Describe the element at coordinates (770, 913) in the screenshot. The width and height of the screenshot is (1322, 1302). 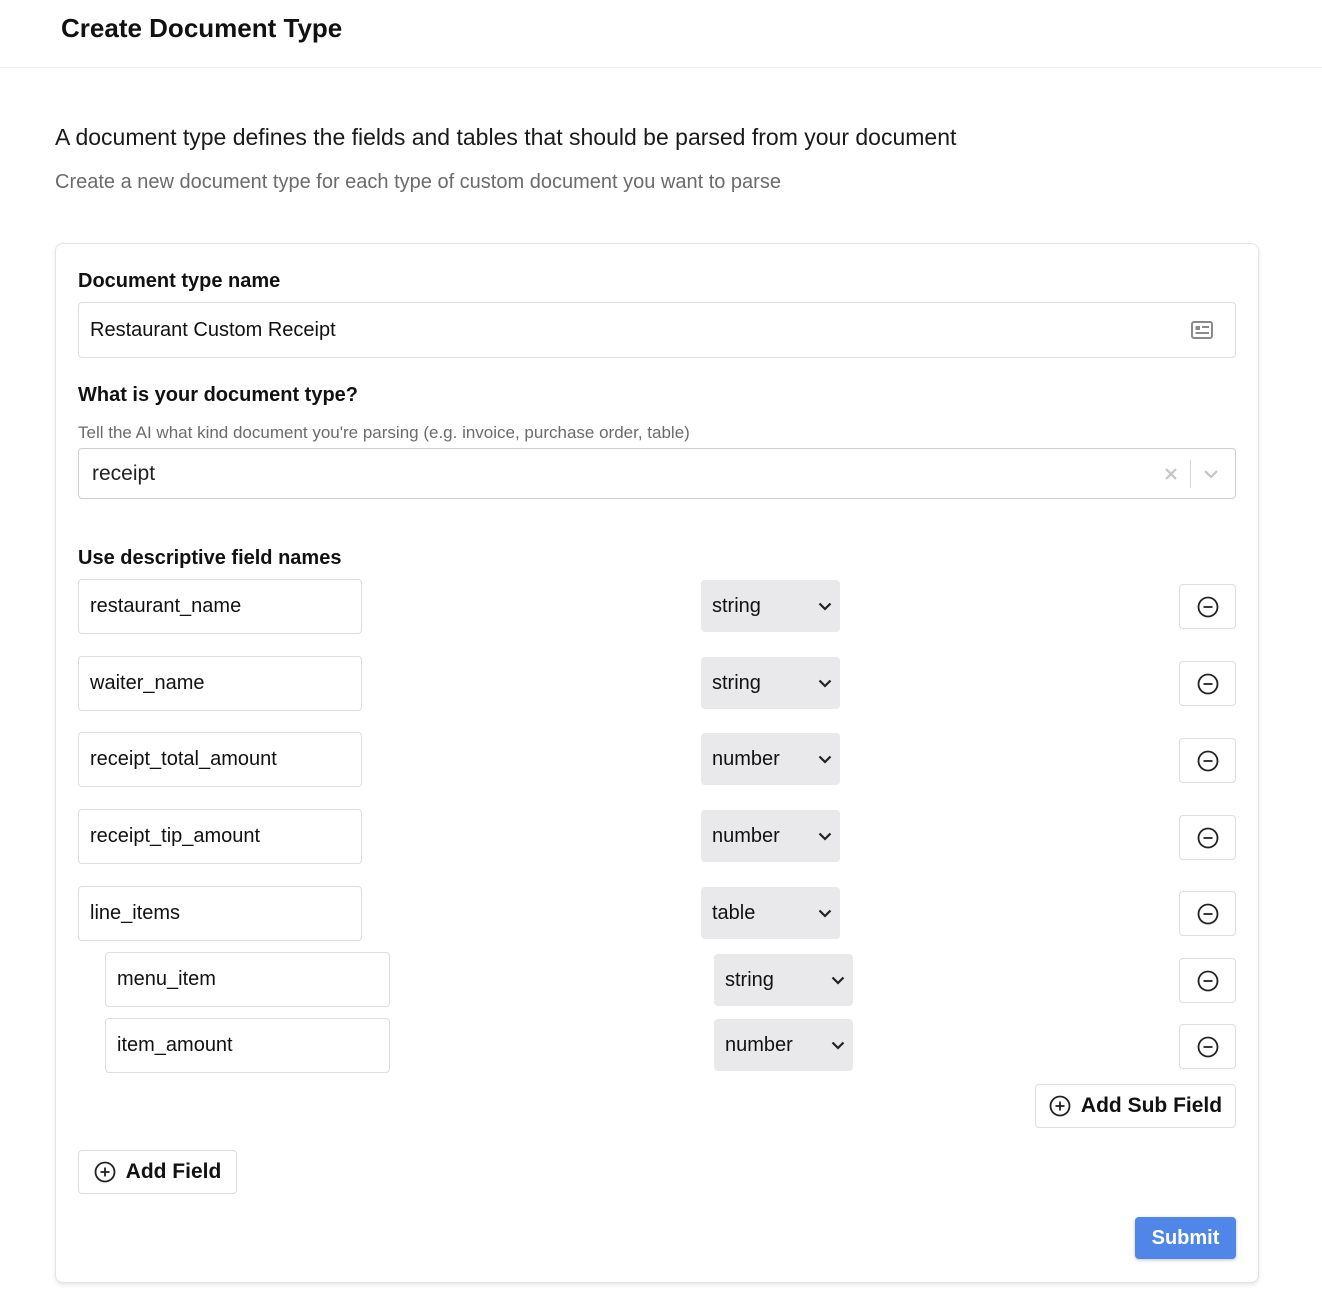
I see `field-type-select: table` at that location.